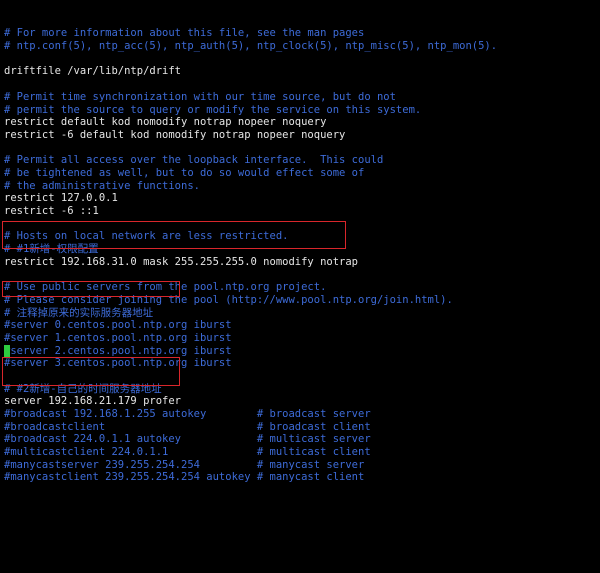  What do you see at coordinates (79, 312) in the screenshot?
I see `code-line: # 注释掉原来的实际服务器地址` at bounding box center [79, 312].